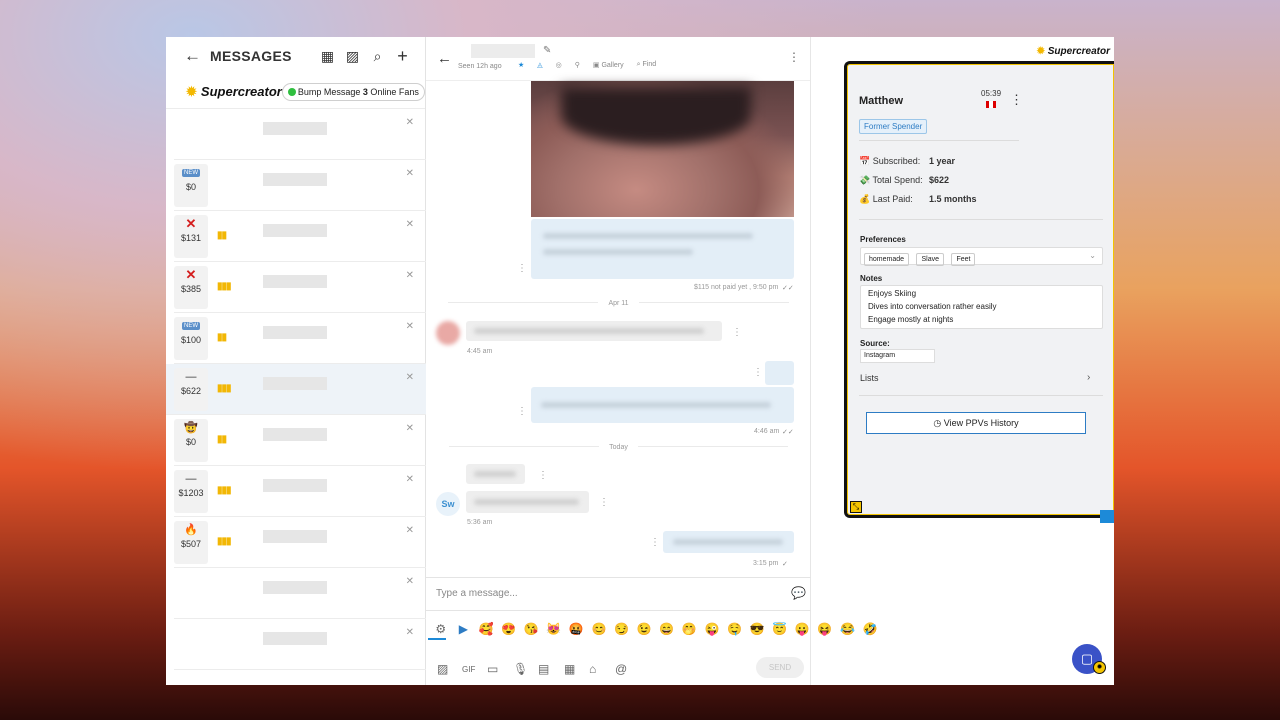 The height and width of the screenshot is (720, 1280). I want to click on emoji-button: 😘, so click(531, 629).